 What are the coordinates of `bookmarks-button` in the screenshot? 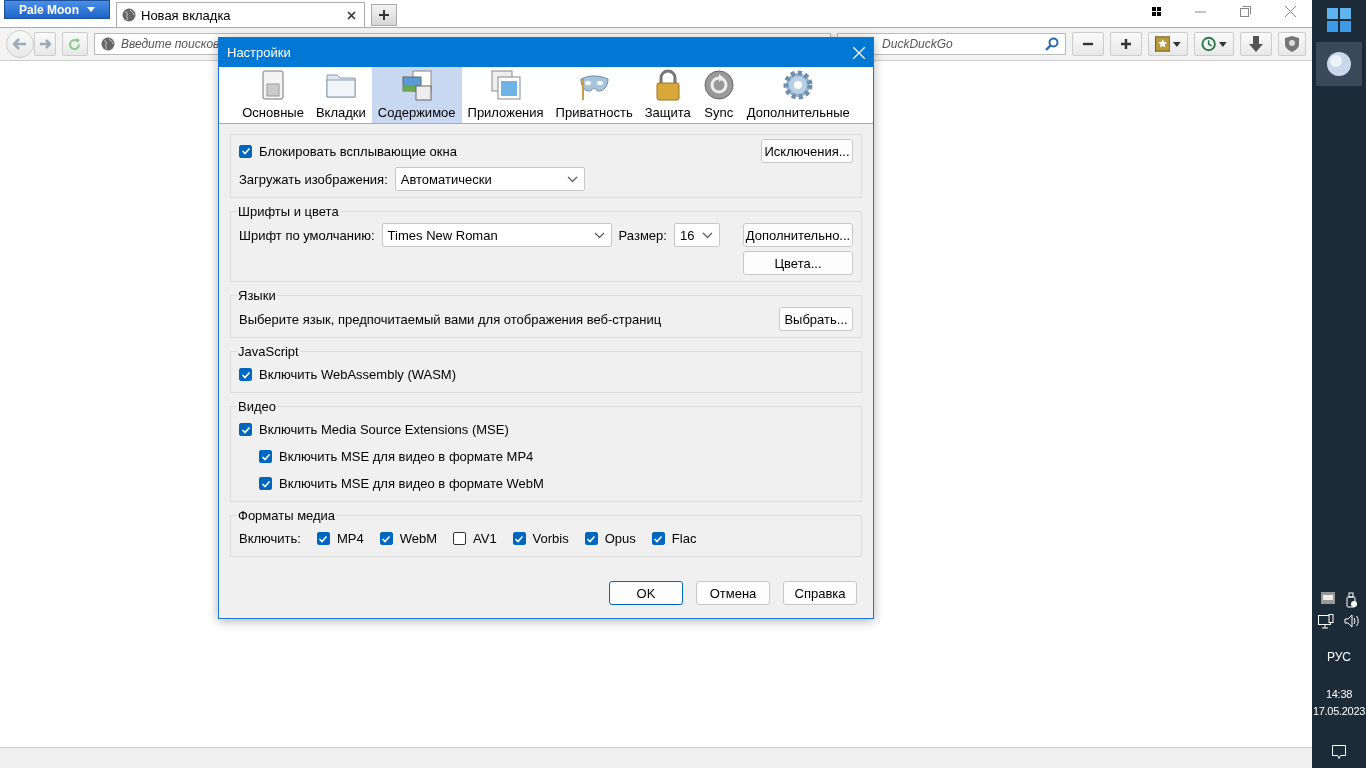 It's located at (1168, 44).